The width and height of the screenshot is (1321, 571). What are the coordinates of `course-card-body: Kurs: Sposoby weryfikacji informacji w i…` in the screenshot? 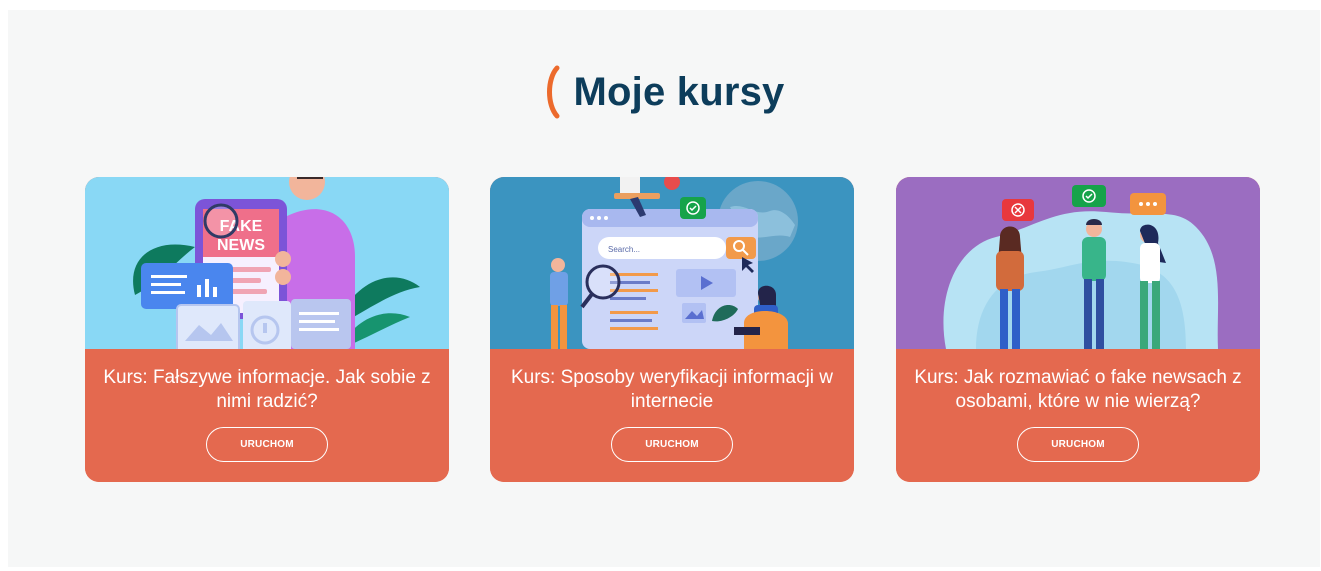 It's located at (672, 415).